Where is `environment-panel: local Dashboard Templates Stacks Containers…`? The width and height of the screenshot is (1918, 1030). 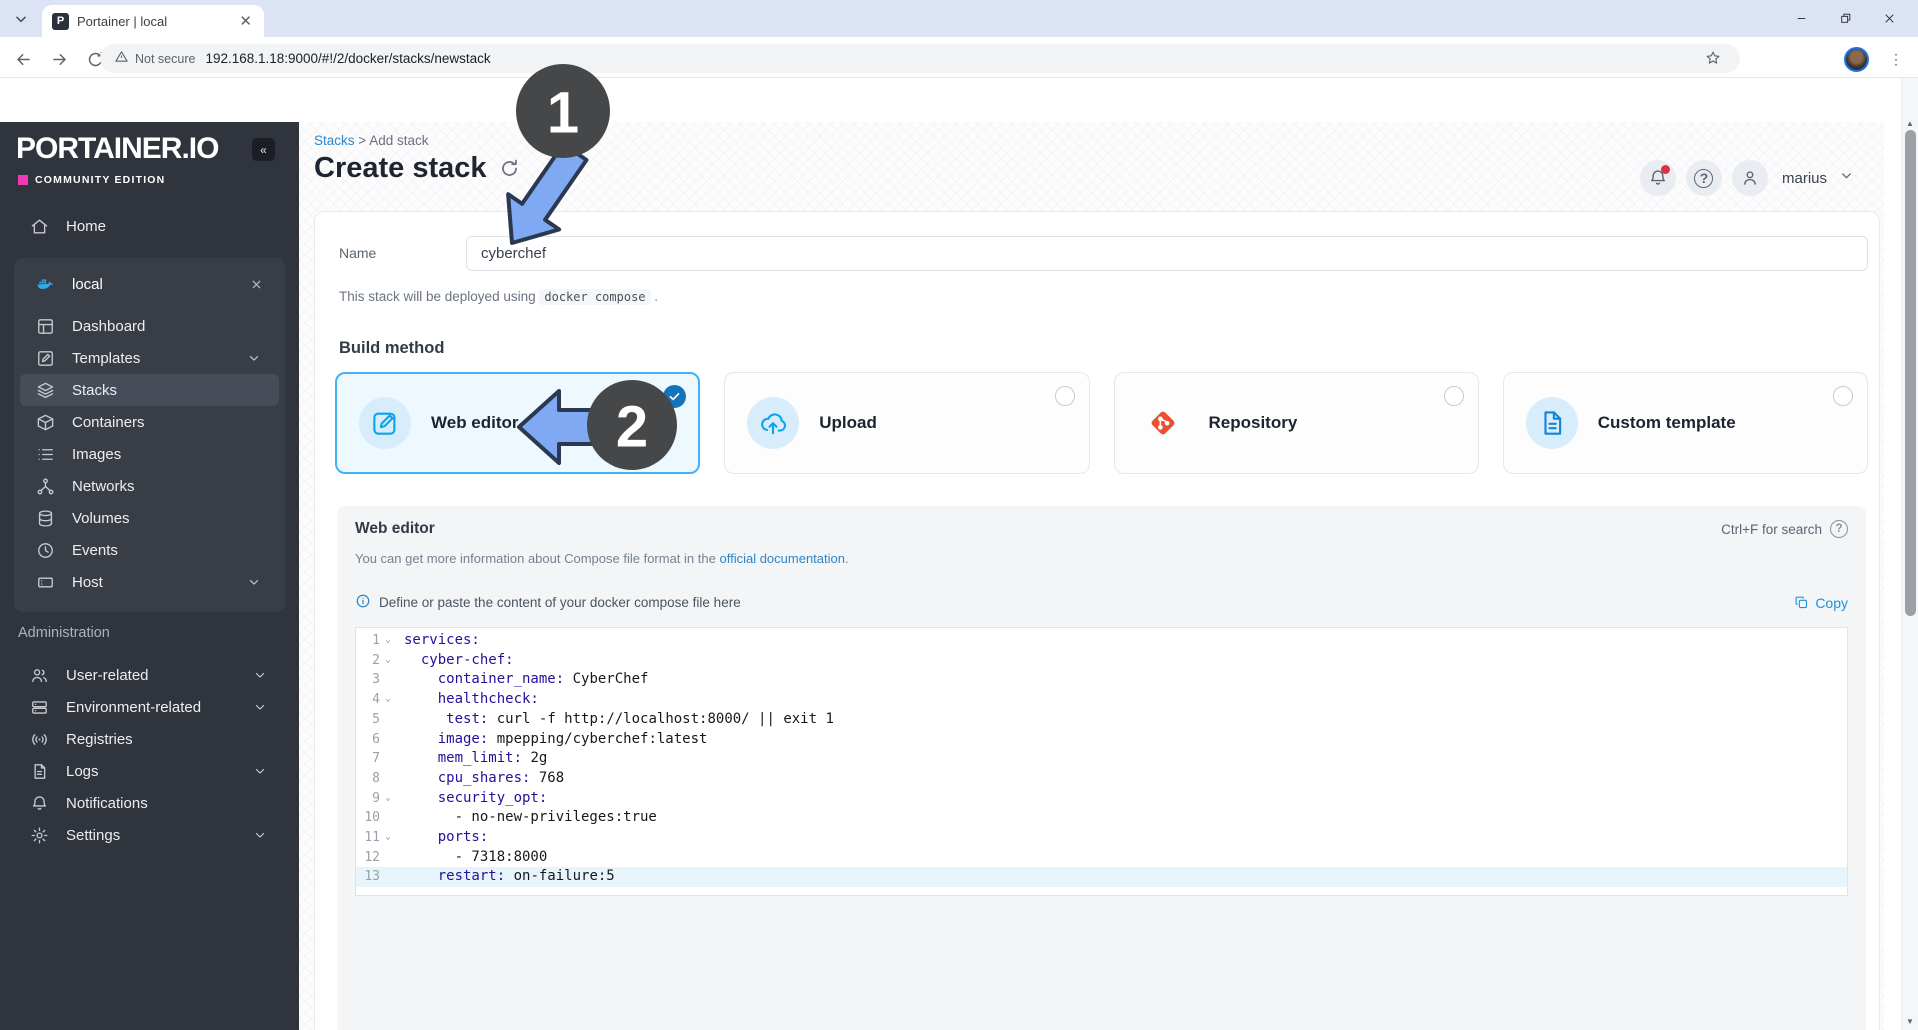 environment-panel: local Dashboard Templates Stacks Containers… is located at coordinates (149, 435).